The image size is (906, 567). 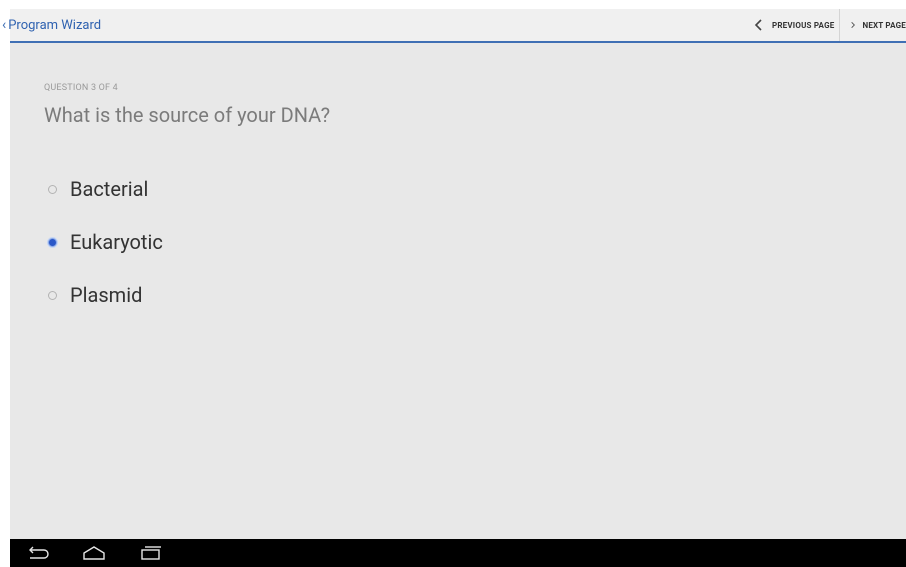 I want to click on next-page-label: NEXT PAGE, so click(x=884, y=25).